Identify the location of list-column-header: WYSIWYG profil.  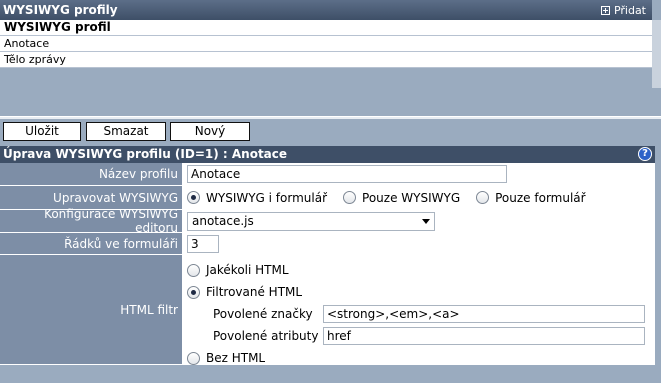
(326, 28).